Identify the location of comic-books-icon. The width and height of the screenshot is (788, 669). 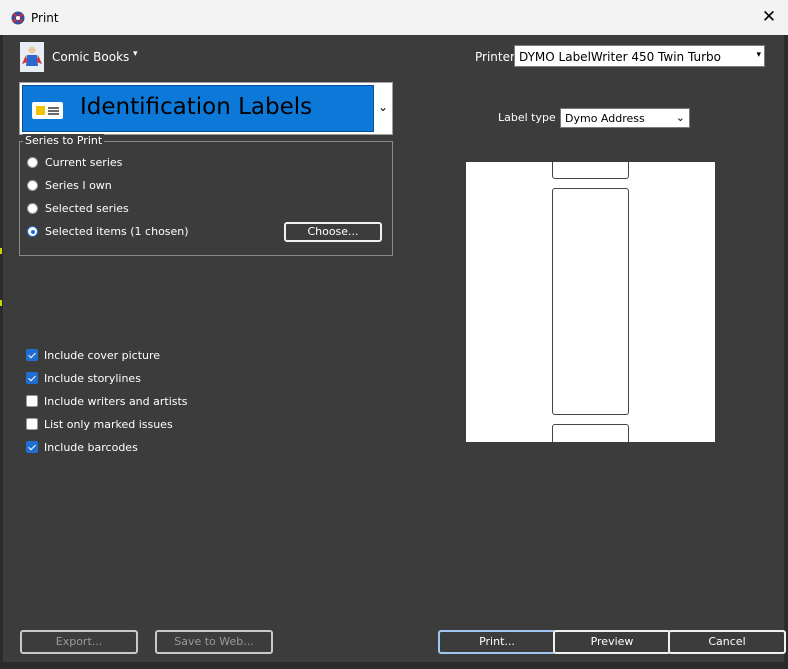
(32, 57).